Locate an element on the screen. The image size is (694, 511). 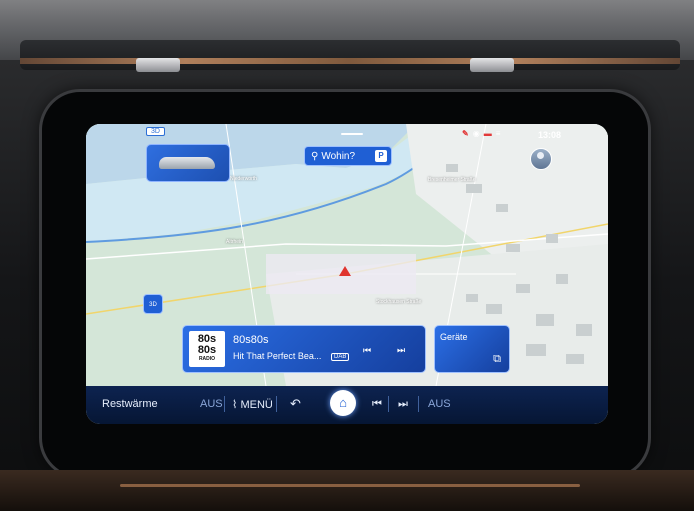
parking-poi-icon: P is located at coordinates (381, 156).